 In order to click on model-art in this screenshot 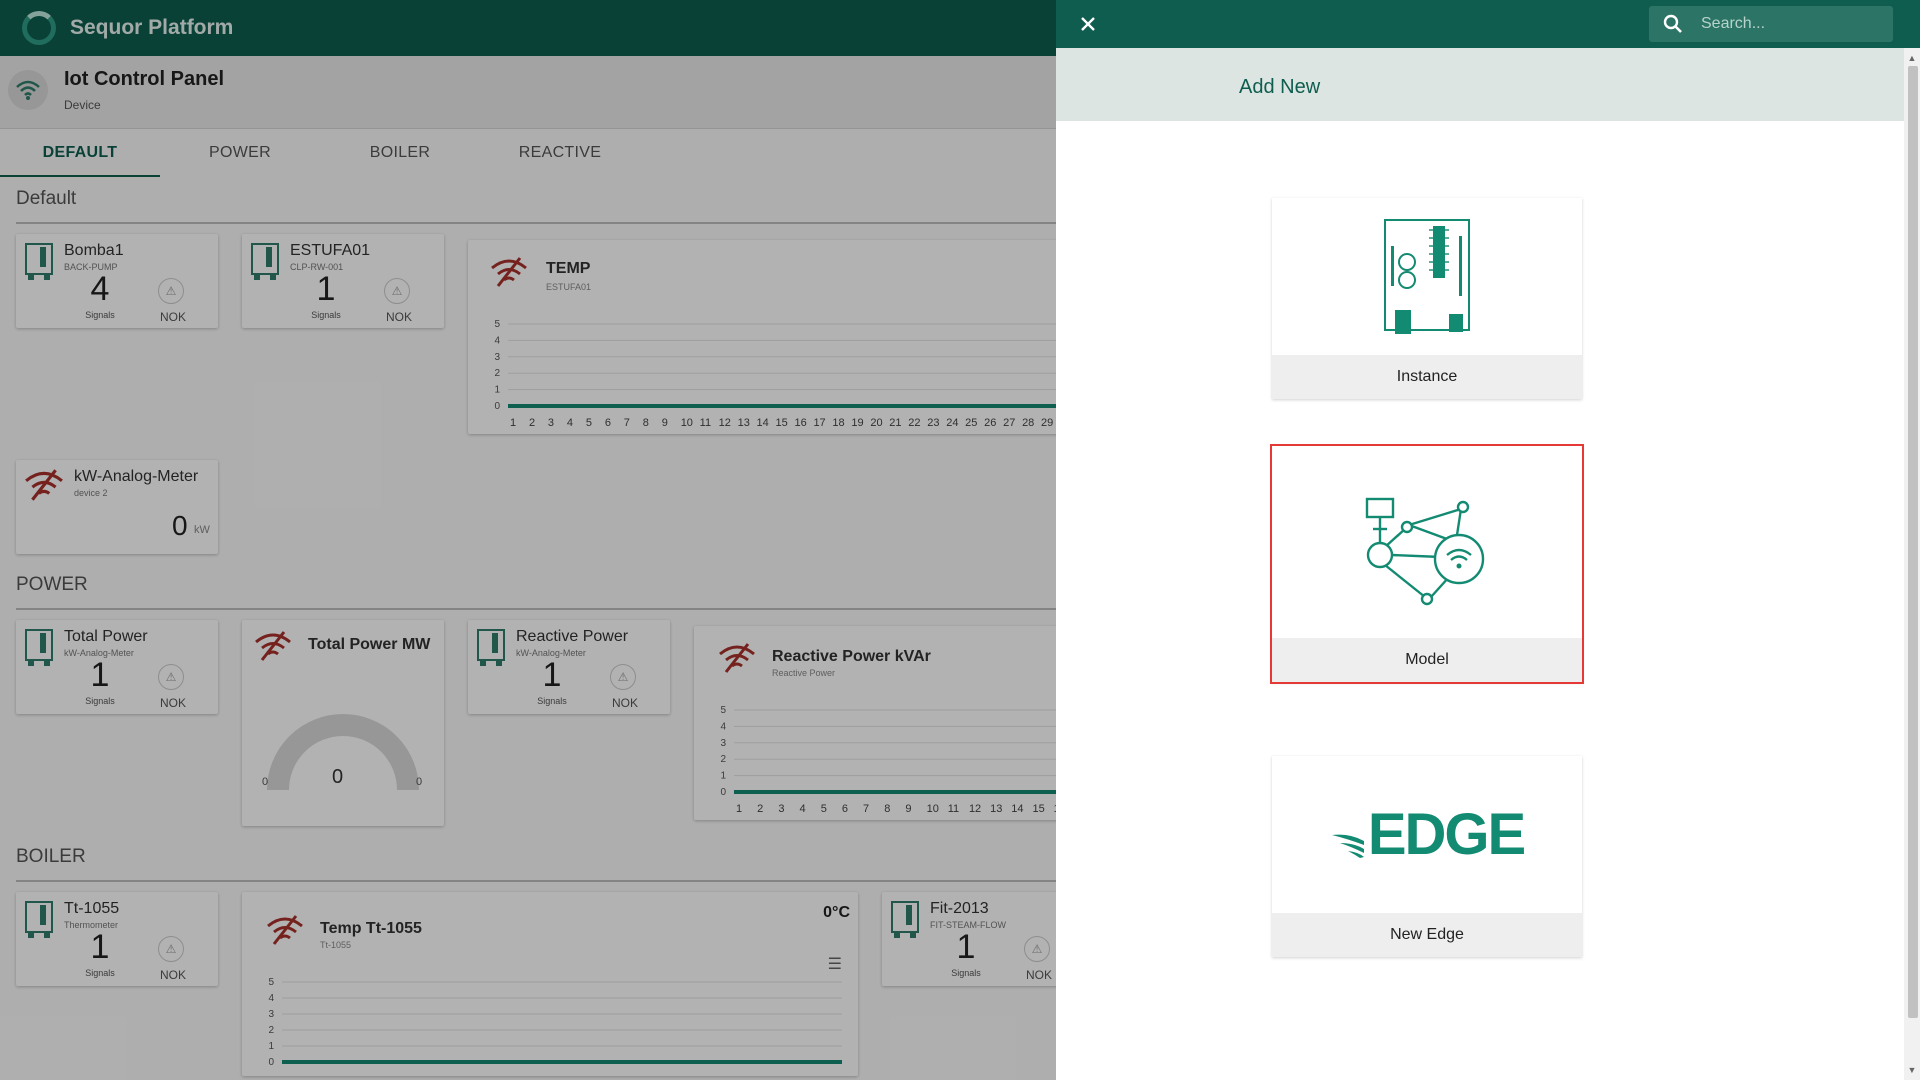, I will do `click(1427, 554)`.